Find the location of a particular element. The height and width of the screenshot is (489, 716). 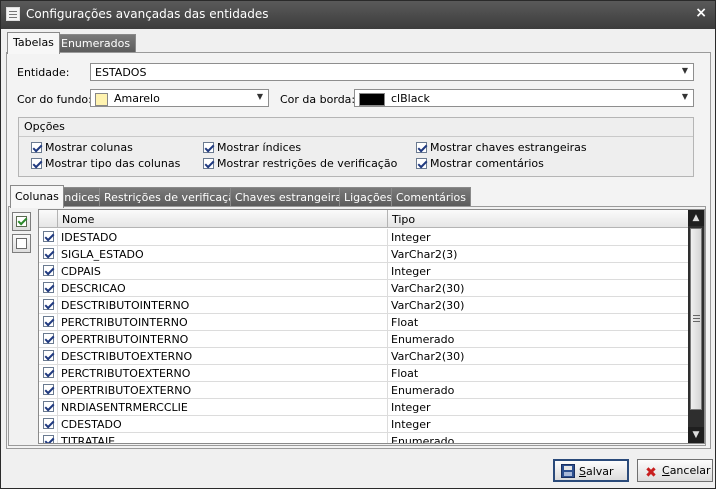

checkbox-mostrar-chaves: Mostrar chaves estrangeiras is located at coordinates (501, 147).